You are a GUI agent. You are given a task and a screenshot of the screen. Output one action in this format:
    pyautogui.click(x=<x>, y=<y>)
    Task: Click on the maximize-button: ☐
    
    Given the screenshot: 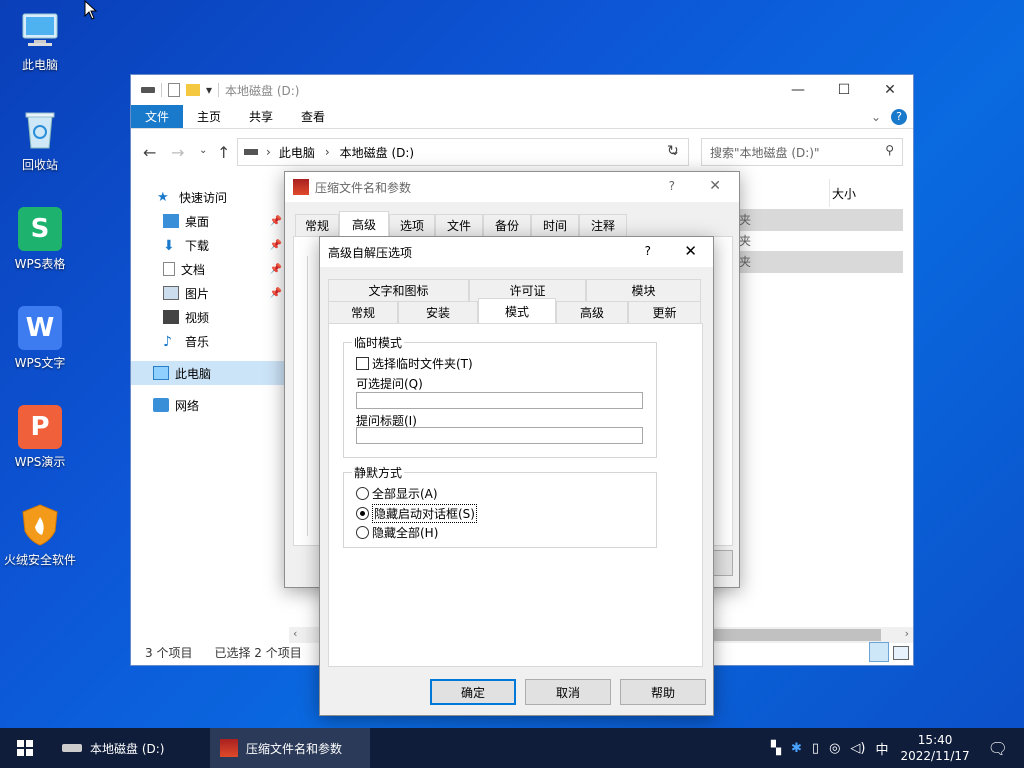 What is the action you would take?
    pyautogui.click(x=844, y=90)
    